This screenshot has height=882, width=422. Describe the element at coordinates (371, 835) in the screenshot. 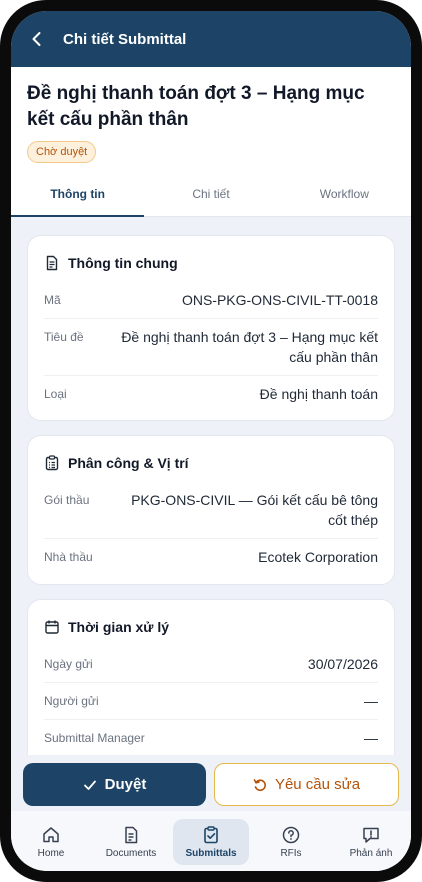

I see `feedback-icon` at that location.